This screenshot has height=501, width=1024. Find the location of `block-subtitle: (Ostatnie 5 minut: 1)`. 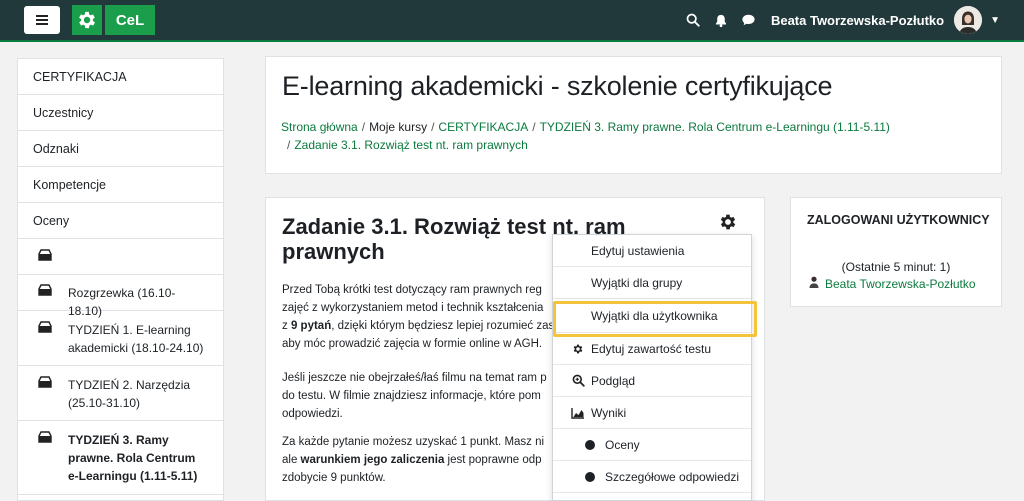

block-subtitle: (Ostatnie 5 minut: 1) is located at coordinates (896, 267).